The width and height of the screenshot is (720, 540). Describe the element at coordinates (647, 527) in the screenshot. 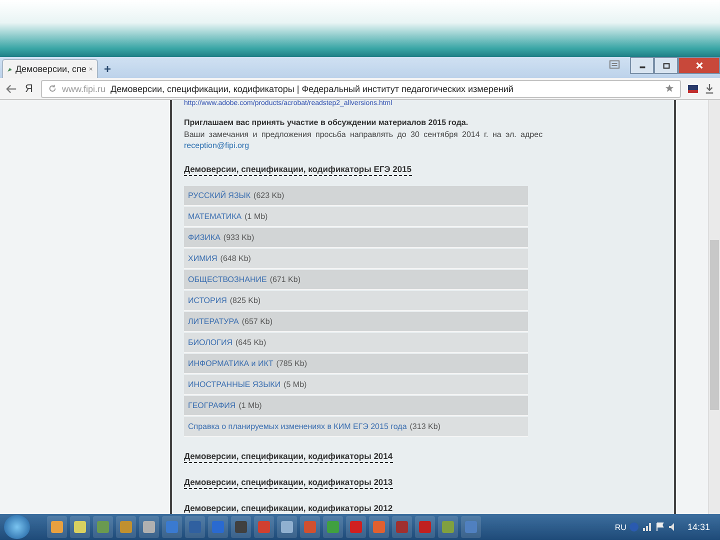

I see `signal-bars-icon` at that location.